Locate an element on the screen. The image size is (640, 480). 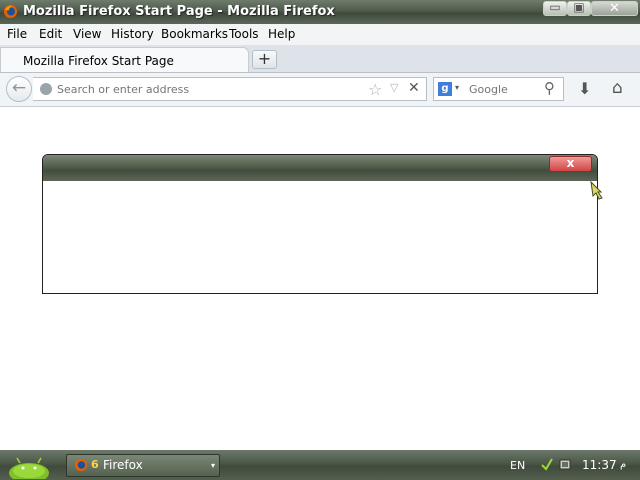
search-bar: g ▾ ⚲ is located at coordinates (498, 89).